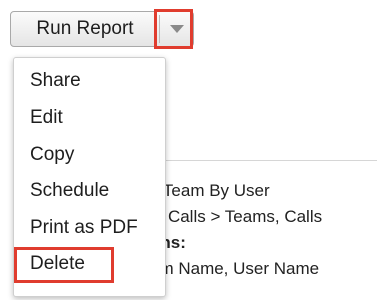 The width and height of the screenshot is (377, 300). Describe the element at coordinates (85, 29) in the screenshot. I see `run-report-button: Run Report` at that location.